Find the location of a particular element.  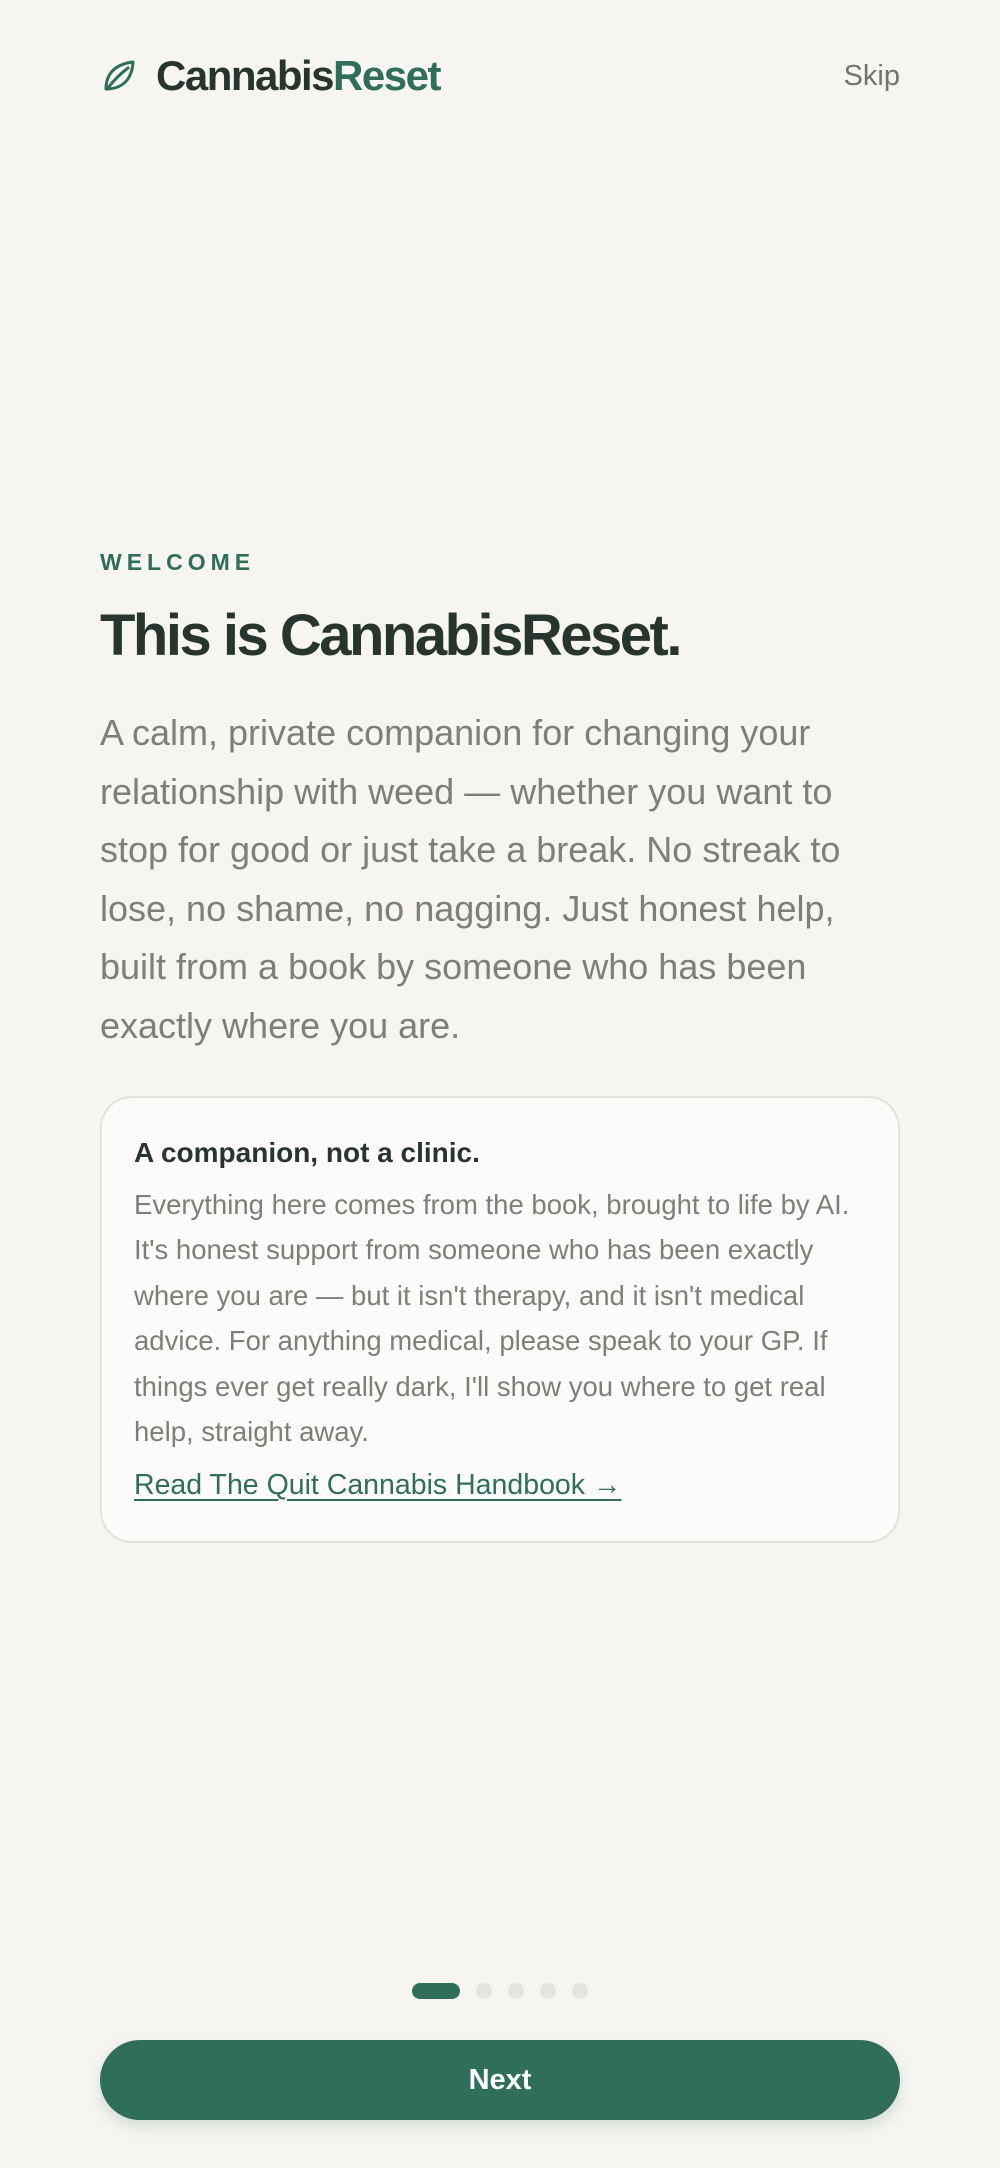

brand-logo: CannabisReset is located at coordinates (270, 75).